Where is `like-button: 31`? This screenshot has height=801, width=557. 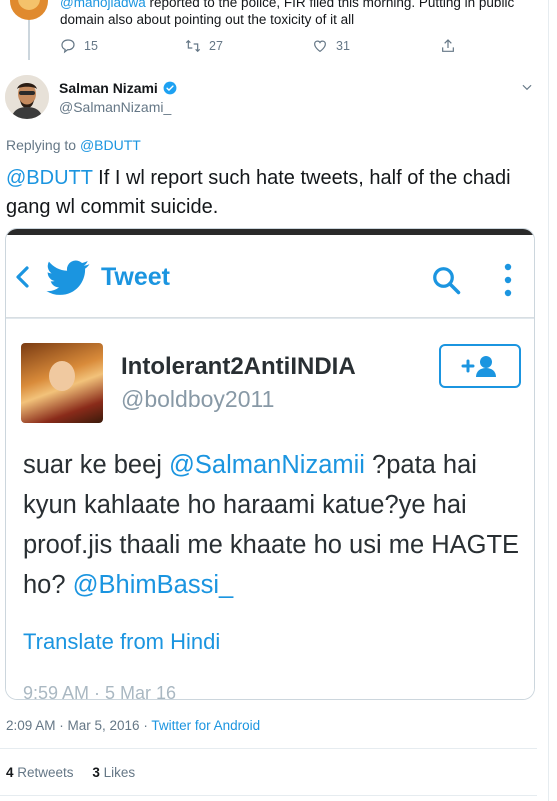 like-button: 31 is located at coordinates (331, 46).